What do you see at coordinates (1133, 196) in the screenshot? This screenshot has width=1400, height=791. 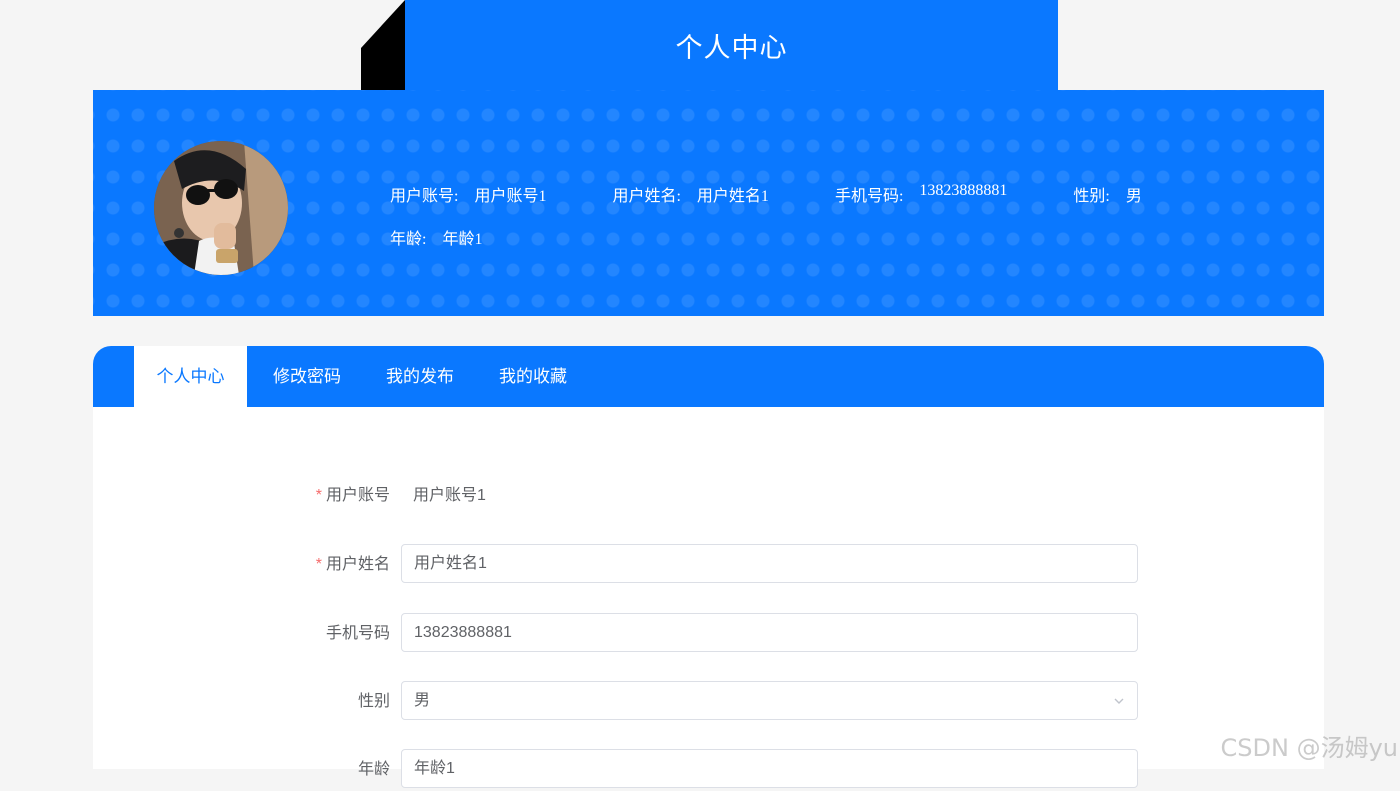 I see `profile-gender-value: 男` at bounding box center [1133, 196].